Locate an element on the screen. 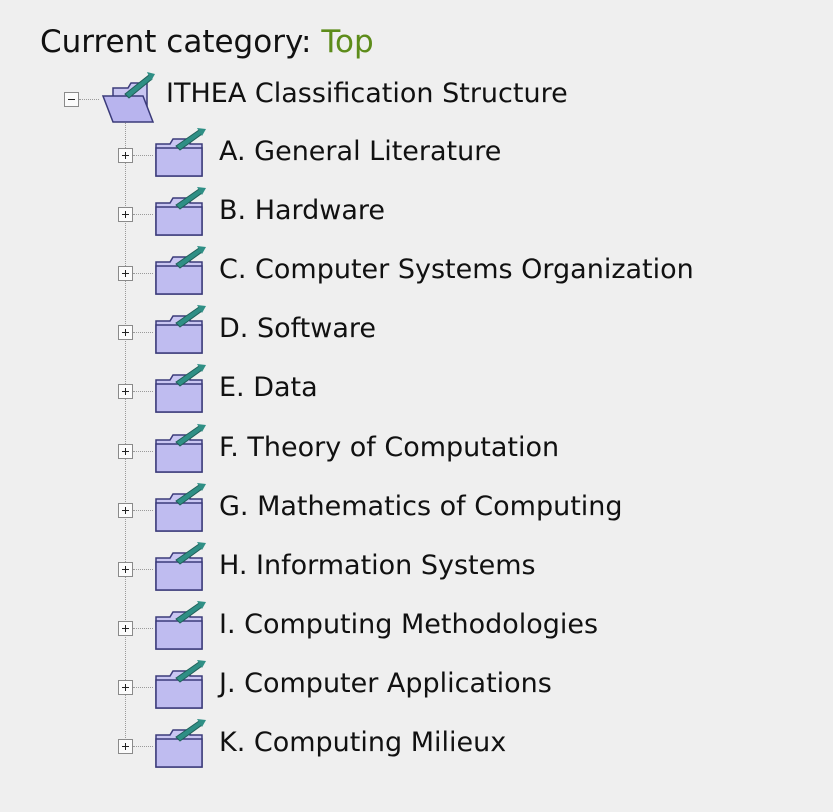  tree-child-label: B. Hardware is located at coordinates (302, 211).